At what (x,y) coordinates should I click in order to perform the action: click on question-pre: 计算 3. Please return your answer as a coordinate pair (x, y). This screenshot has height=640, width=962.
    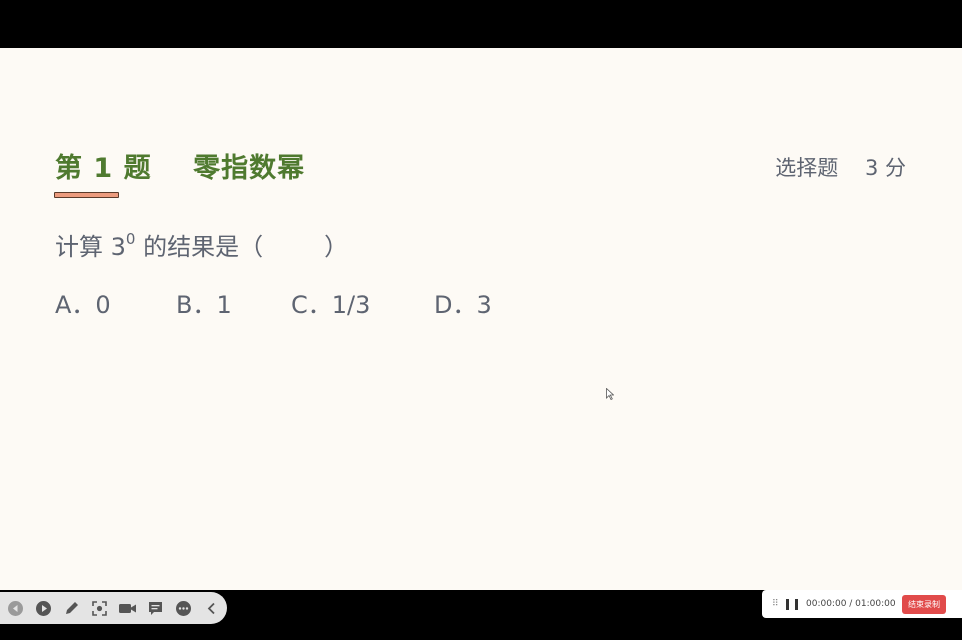
    Looking at the image, I should click on (90, 247).